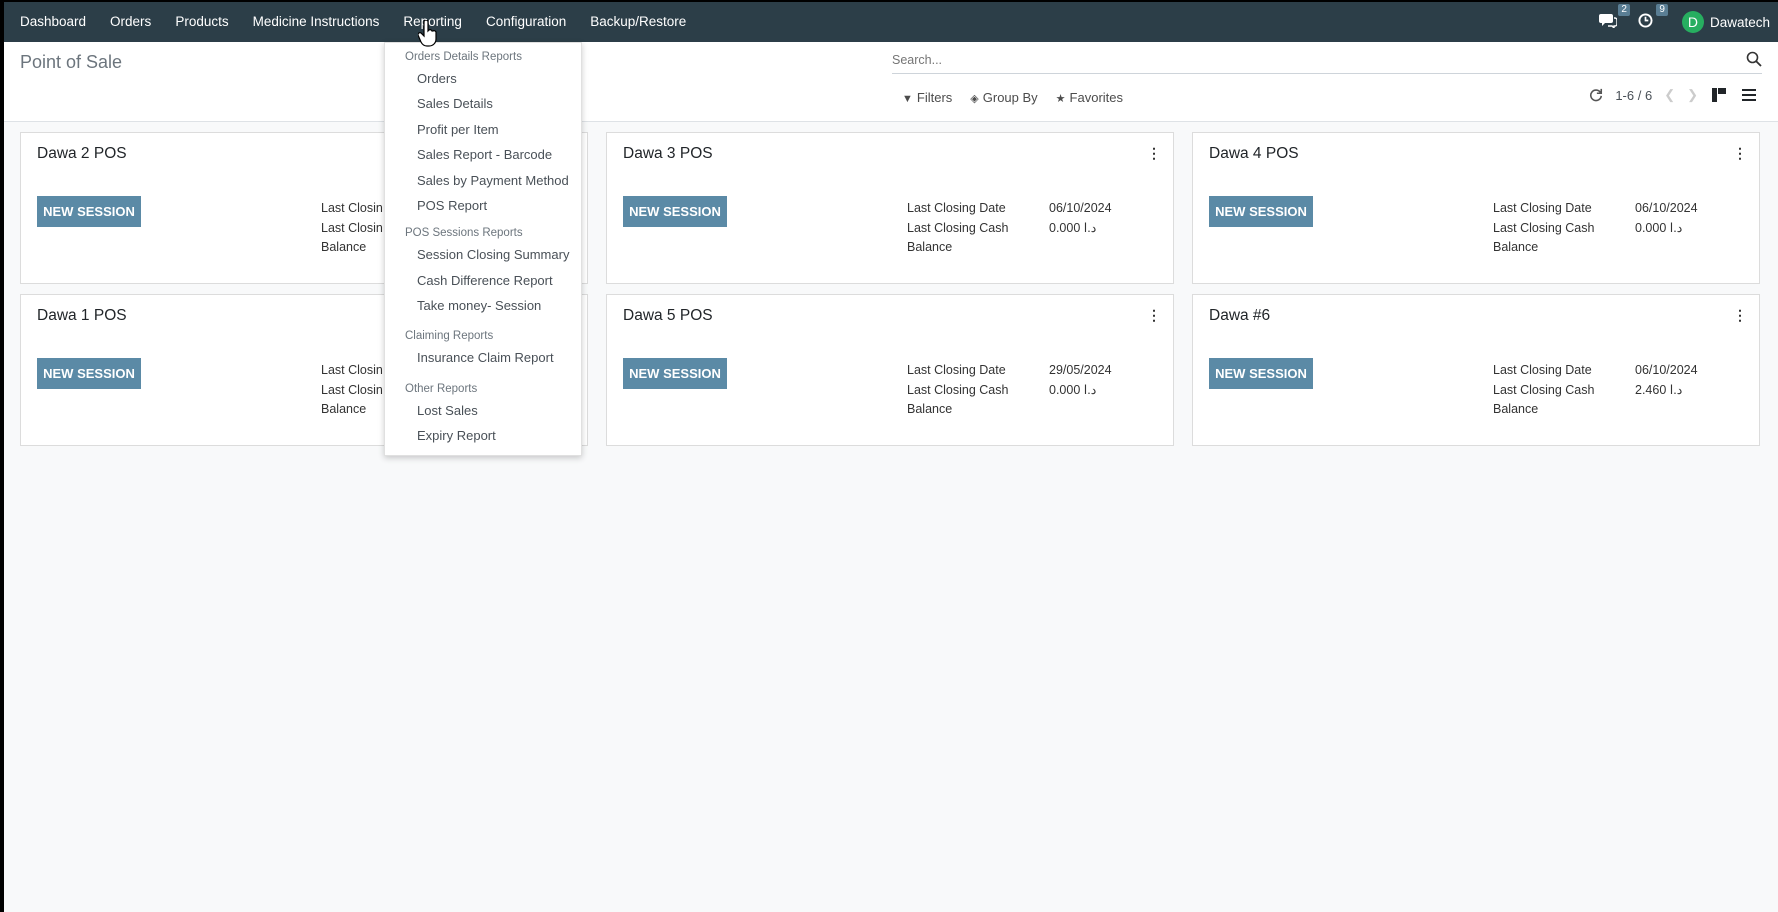 This screenshot has width=1778, height=912. Describe the element at coordinates (638, 22) in the screenshot. I see `nav-backup-restore: Backup/Restore` at that location.